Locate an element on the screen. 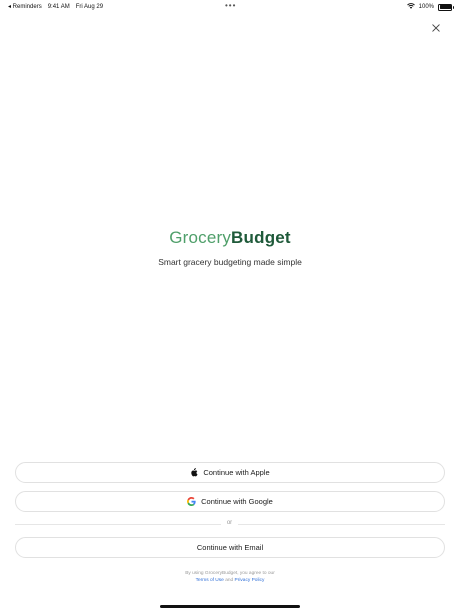 This screenshot has height=613, width=460. status-date: Fri Aug 29 is located at coordinates (89, 6).